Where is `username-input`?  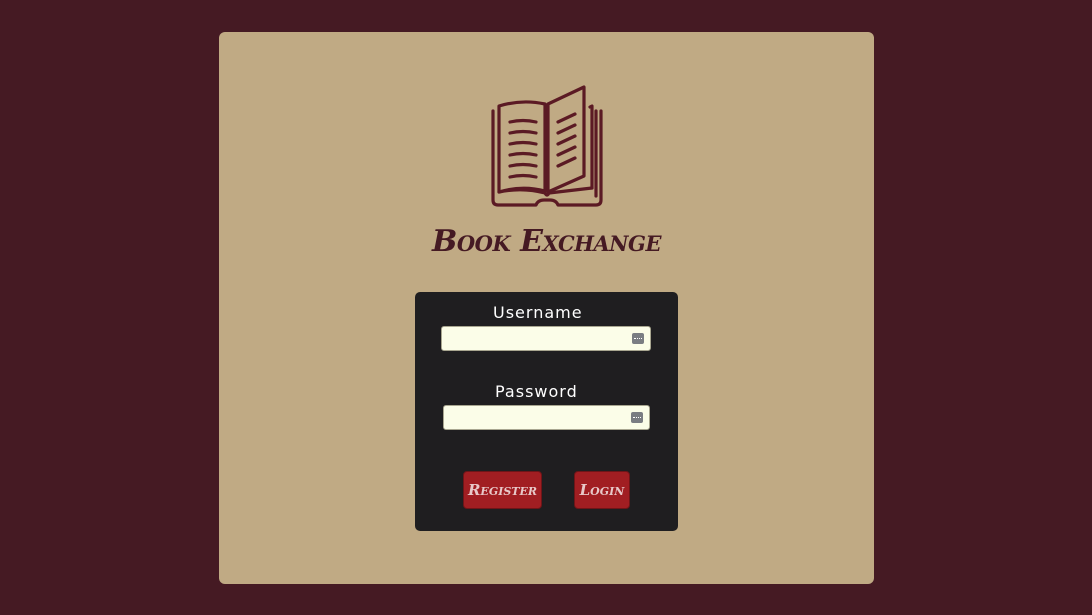 username-input is located at coordinates (546, 338).